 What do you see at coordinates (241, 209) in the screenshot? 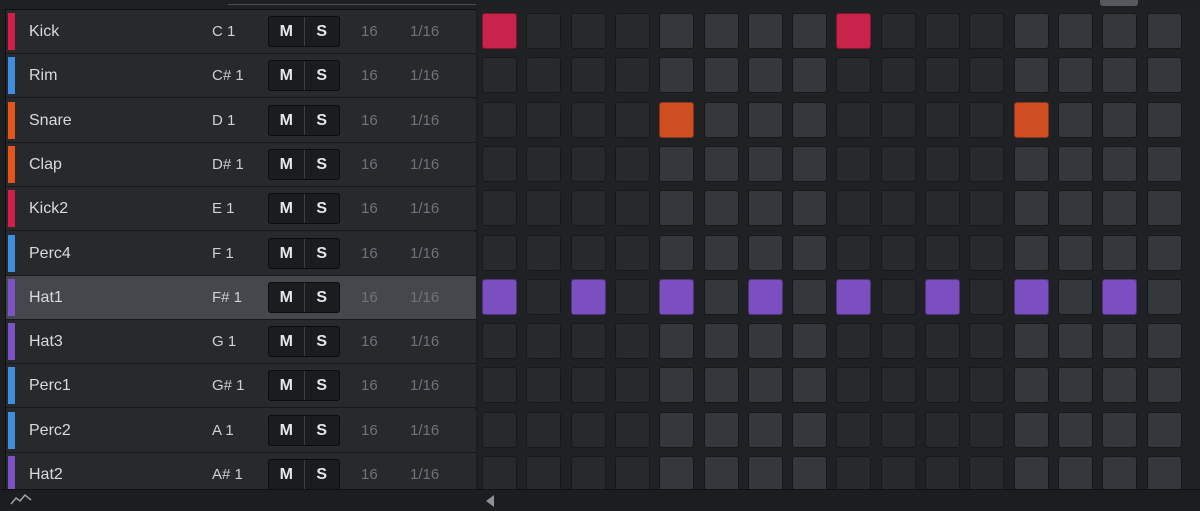
I see `track-row-kick2: Kick2 E 1 M S 16 1/16` at bounding box center [241, 209].